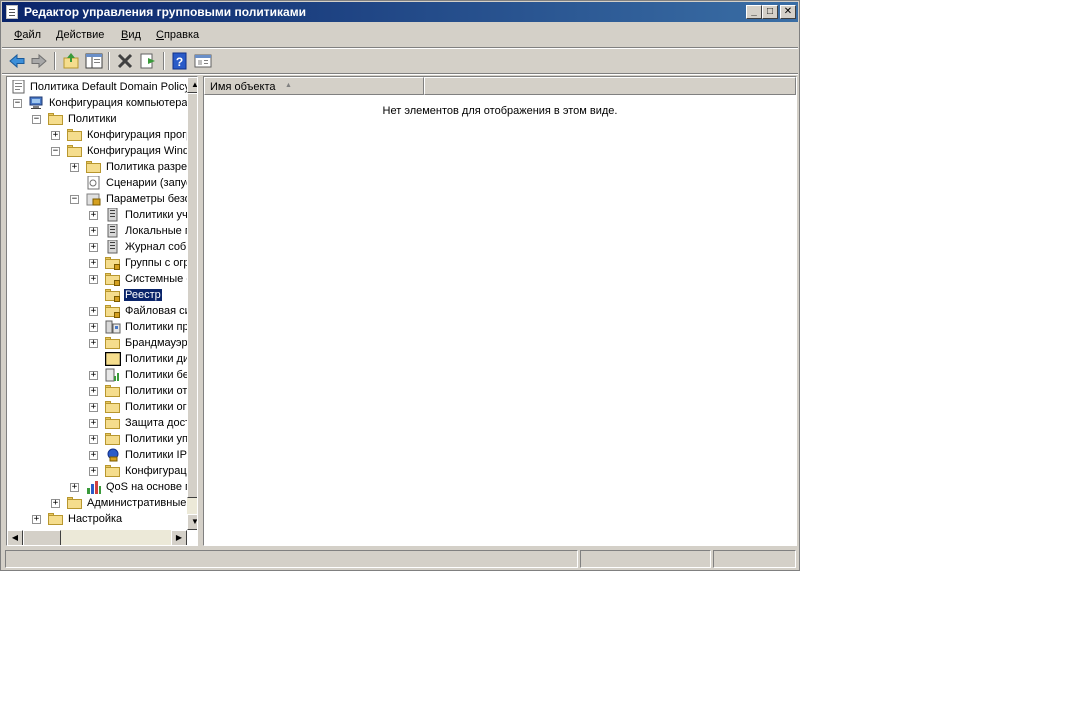  What do you see at coordinates (131, 35) in the screenshot?
I see `menu-view: Вид` at bounding box center [131, 35].